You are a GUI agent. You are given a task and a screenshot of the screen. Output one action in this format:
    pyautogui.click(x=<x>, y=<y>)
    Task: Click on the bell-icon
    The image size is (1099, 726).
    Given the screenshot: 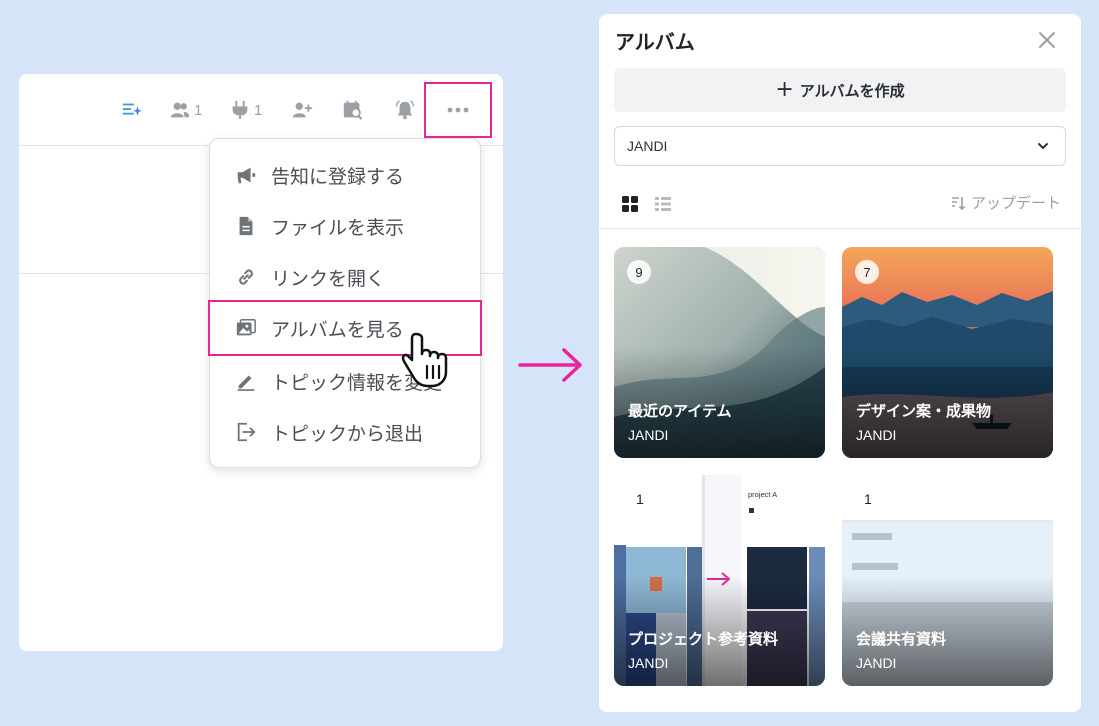 What is the action you would take?
    pyautogui.click(x=405, y=110)
    